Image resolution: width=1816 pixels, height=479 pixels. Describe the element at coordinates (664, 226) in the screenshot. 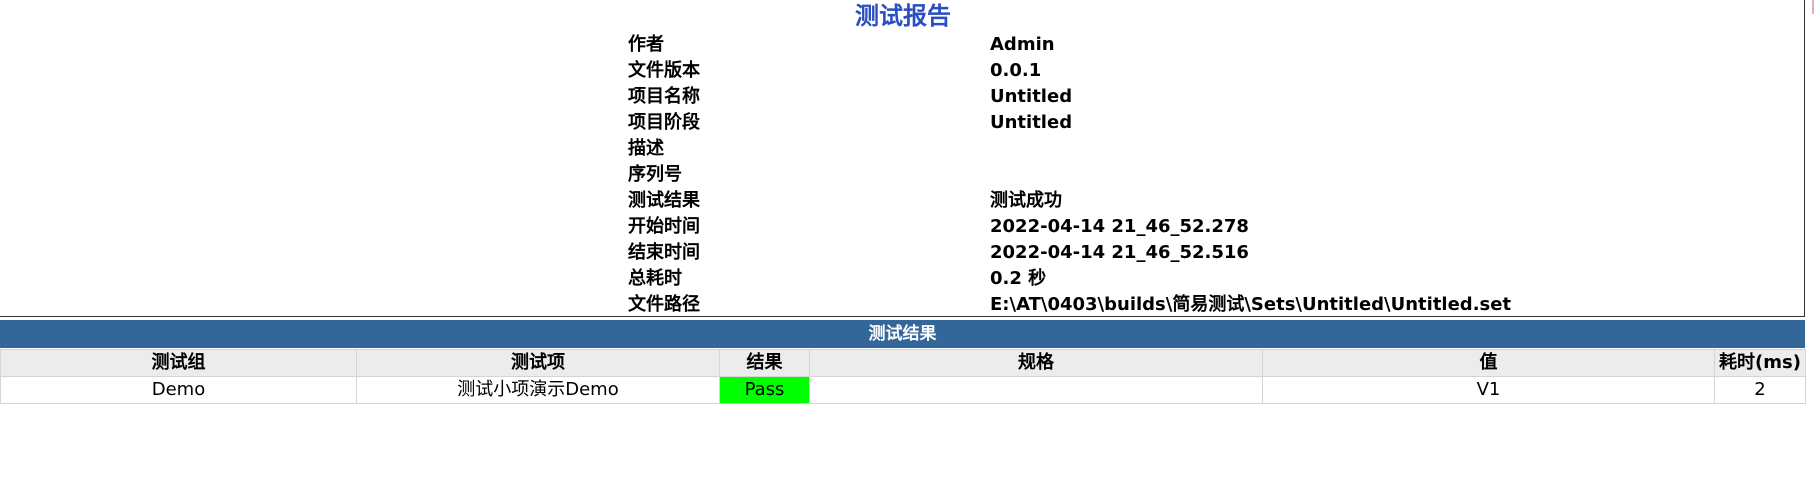

I see `meta-label: 开始时间` at that location.